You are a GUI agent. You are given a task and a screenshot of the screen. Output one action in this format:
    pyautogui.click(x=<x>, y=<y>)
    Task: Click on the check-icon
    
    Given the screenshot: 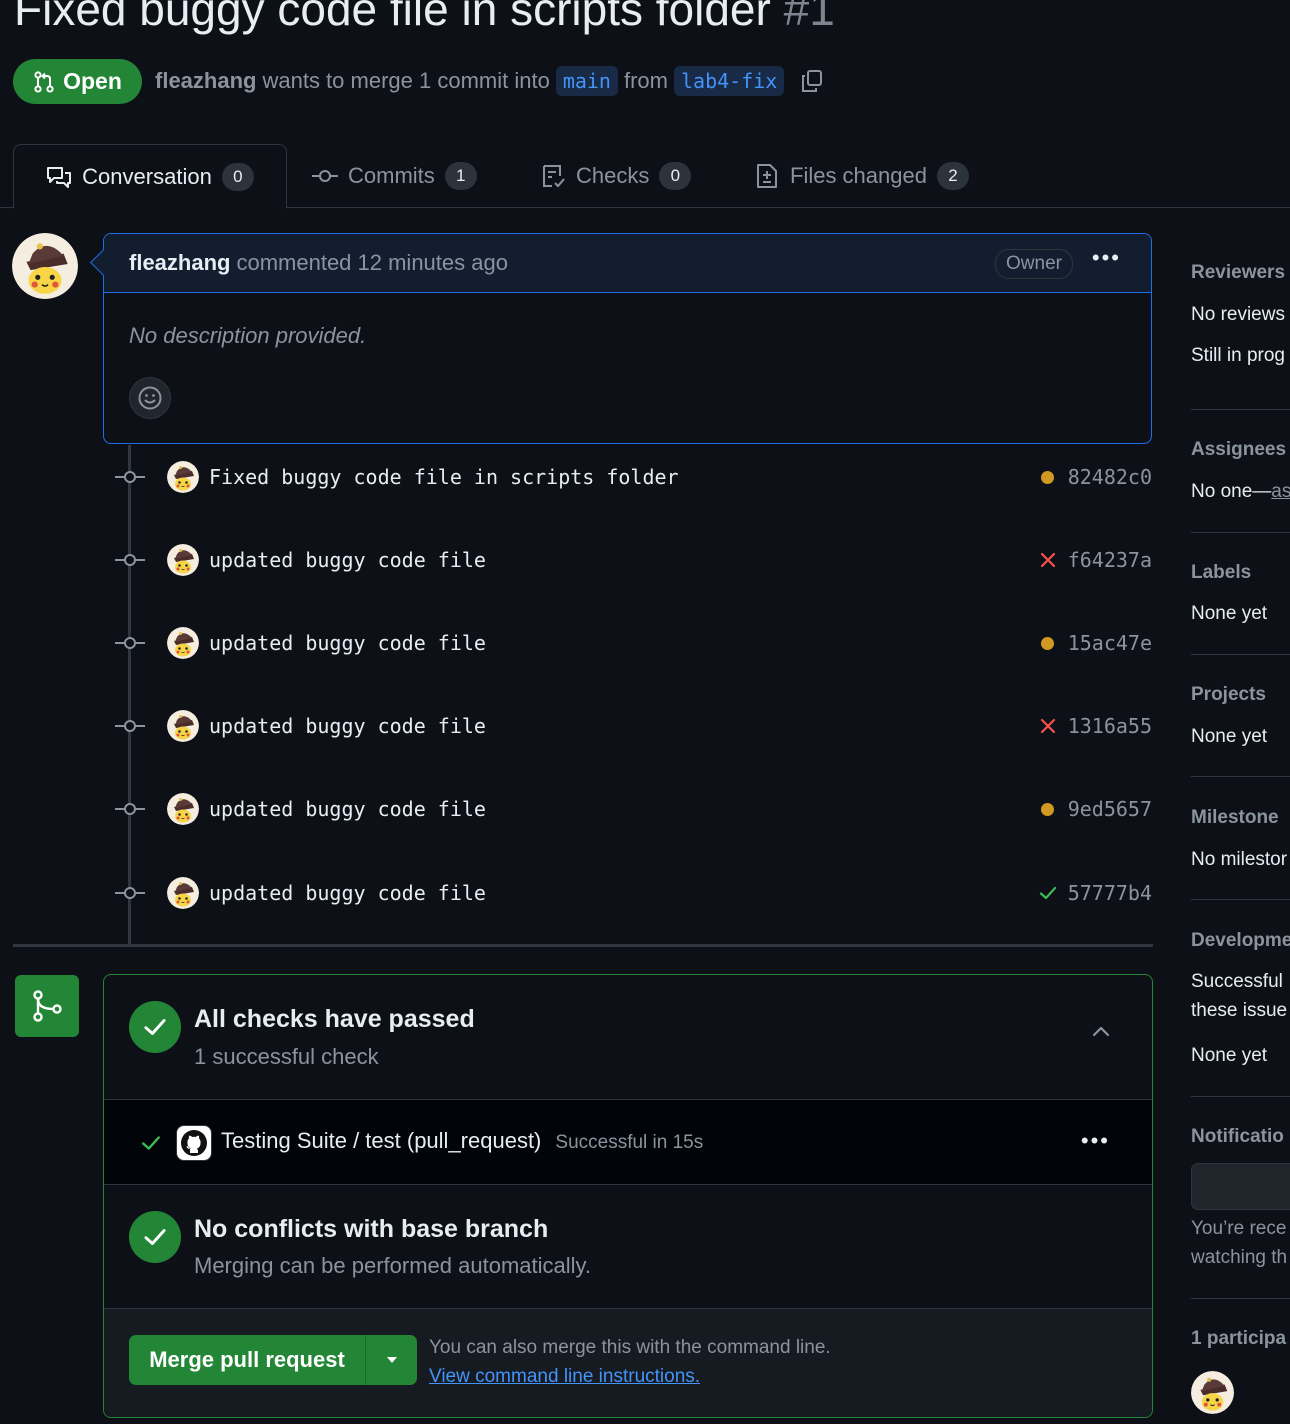 What is the action you would take?
    pyautogui.click(x=151, y=1143)
    